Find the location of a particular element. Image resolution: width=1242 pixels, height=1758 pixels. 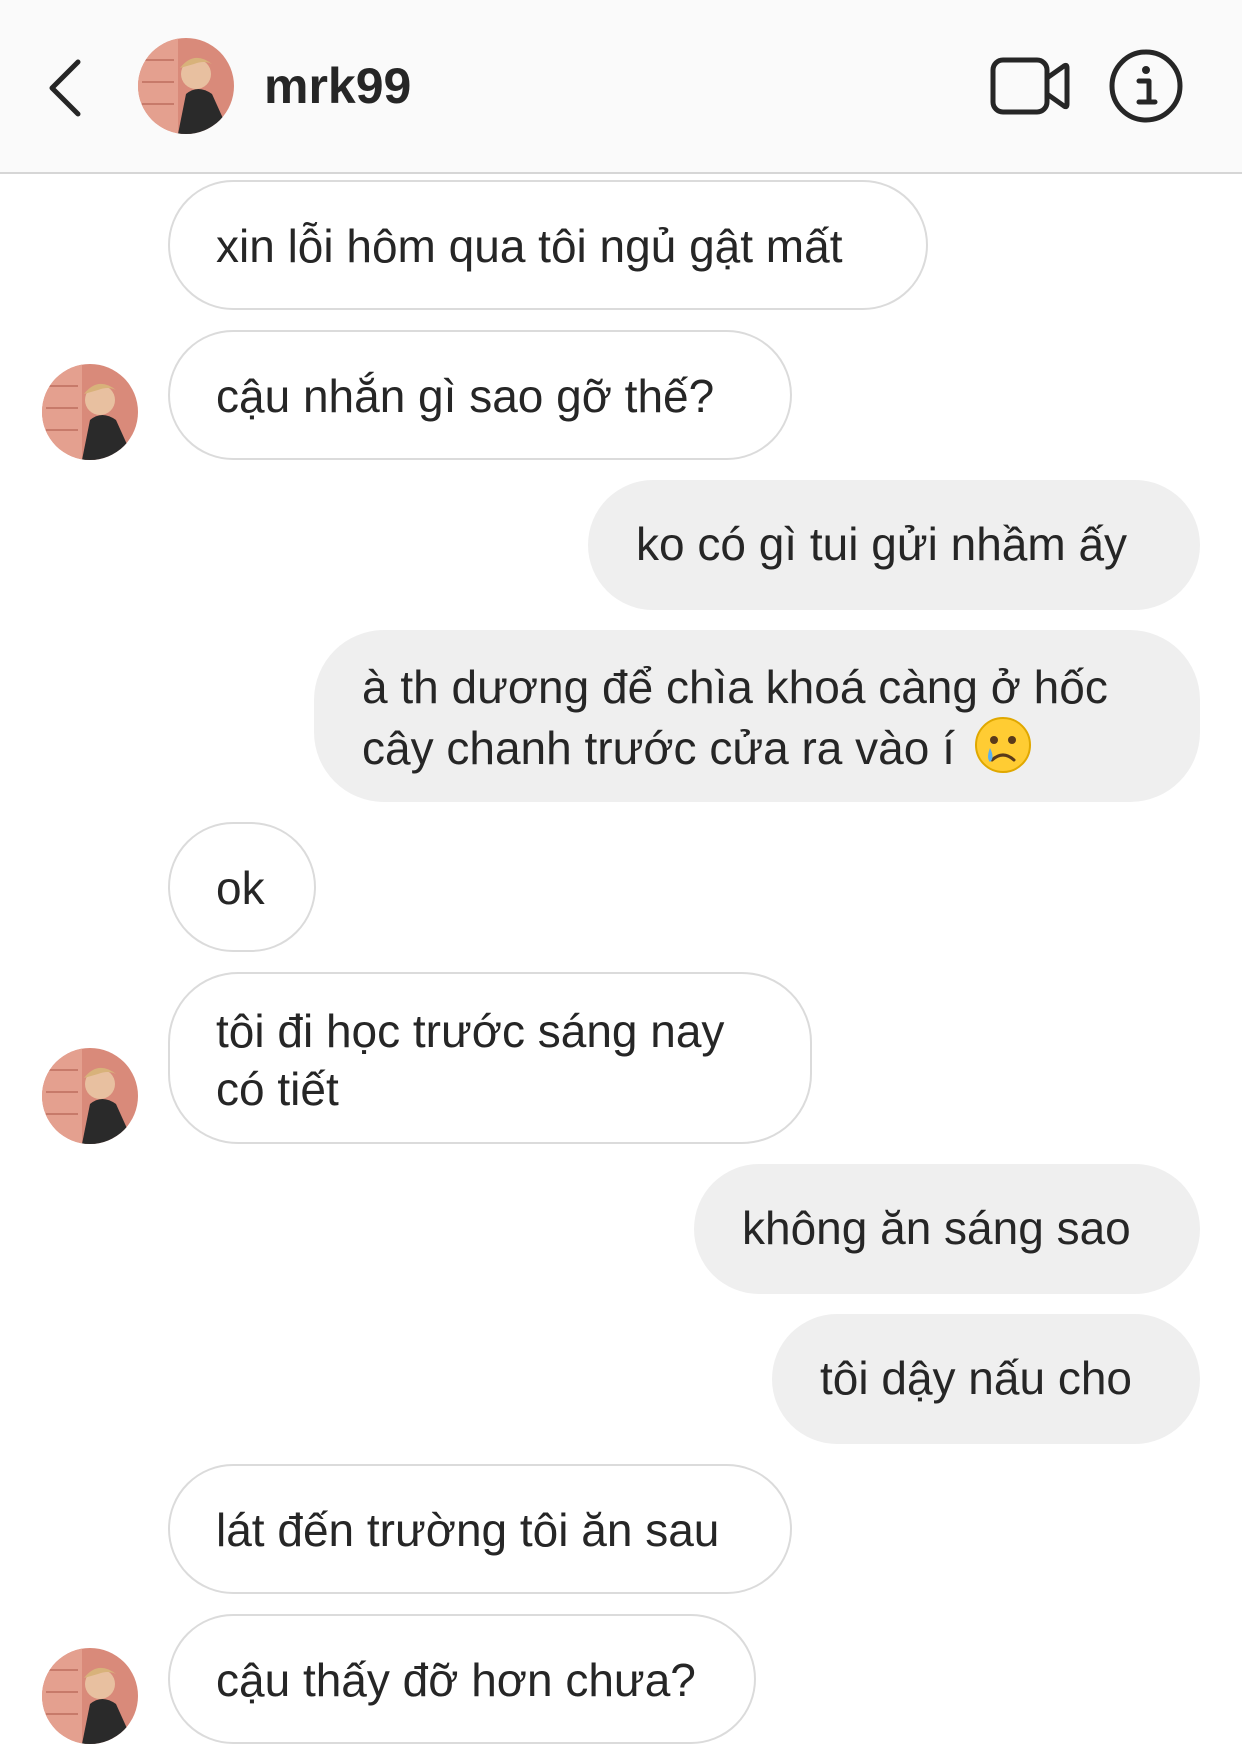

contact-username: mrk99 is located at coordinates (337, 86).